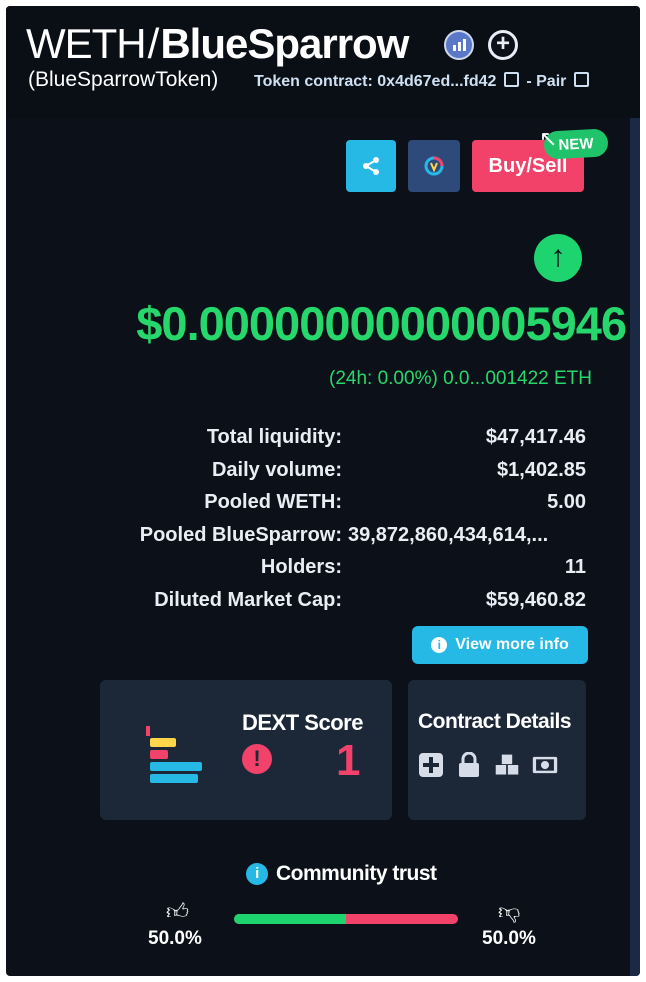  What do you see at coordinates (511, 79) in the screenshot?
I see `copy-contract-icon` at bounding box center [511, 79].